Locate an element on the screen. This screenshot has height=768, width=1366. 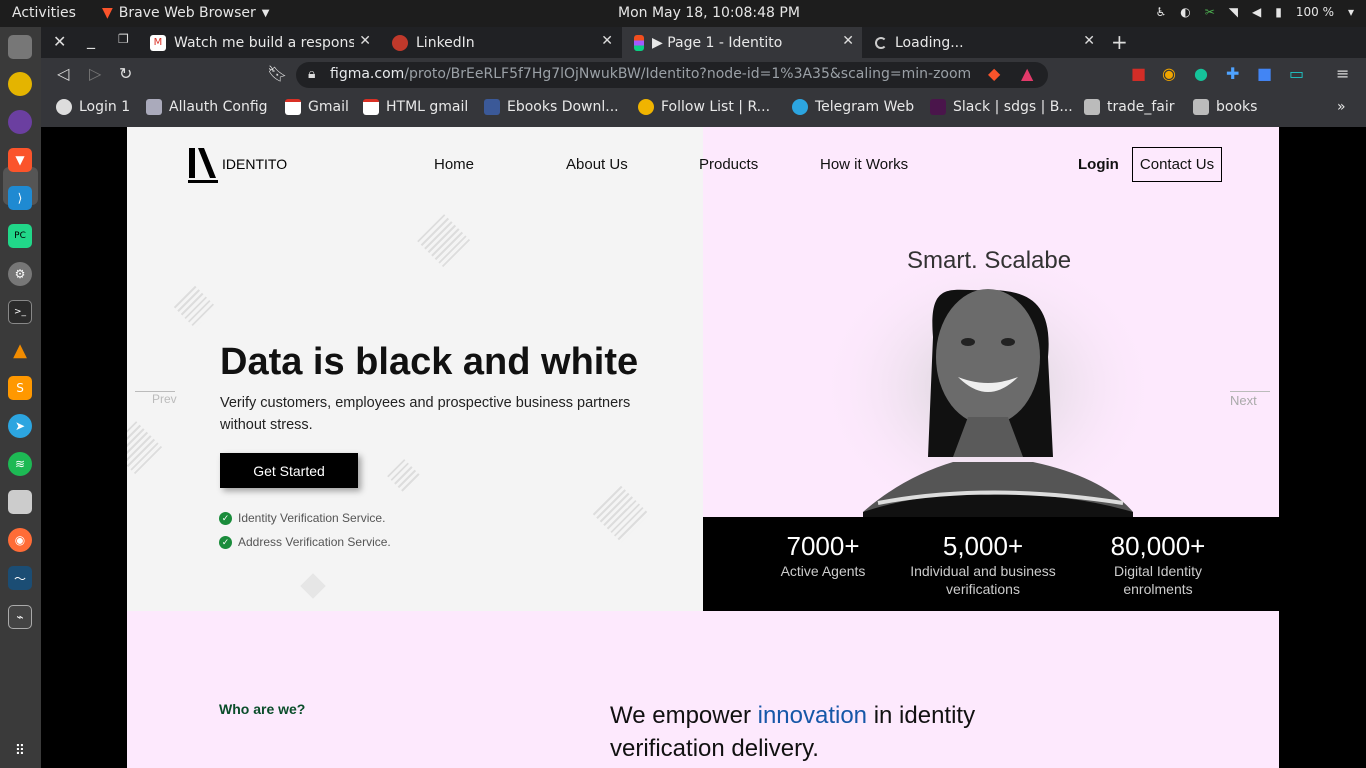
url-host: figma.com is located at coordinates (367, 74).